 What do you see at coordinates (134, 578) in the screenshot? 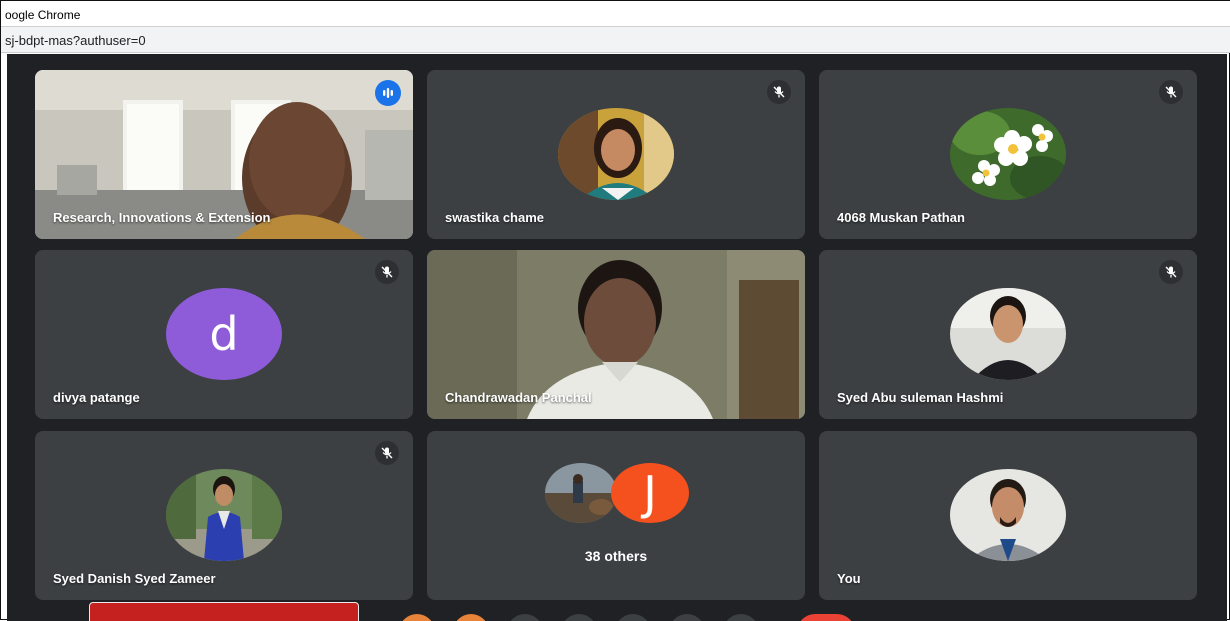
I see `participant-name: Syed Danish Syed Zameer` at bounding box center [134, 578].